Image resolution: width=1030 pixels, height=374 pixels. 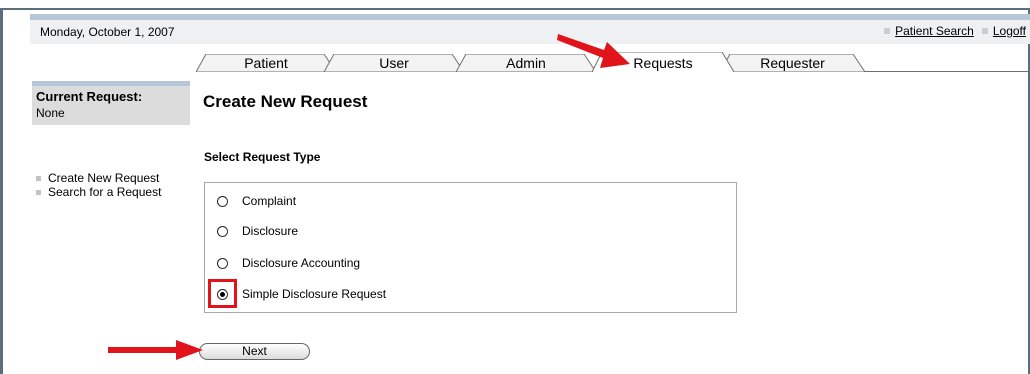 I want to click on option-label: Simple Disclosure Request, so click(x=314, y=294).